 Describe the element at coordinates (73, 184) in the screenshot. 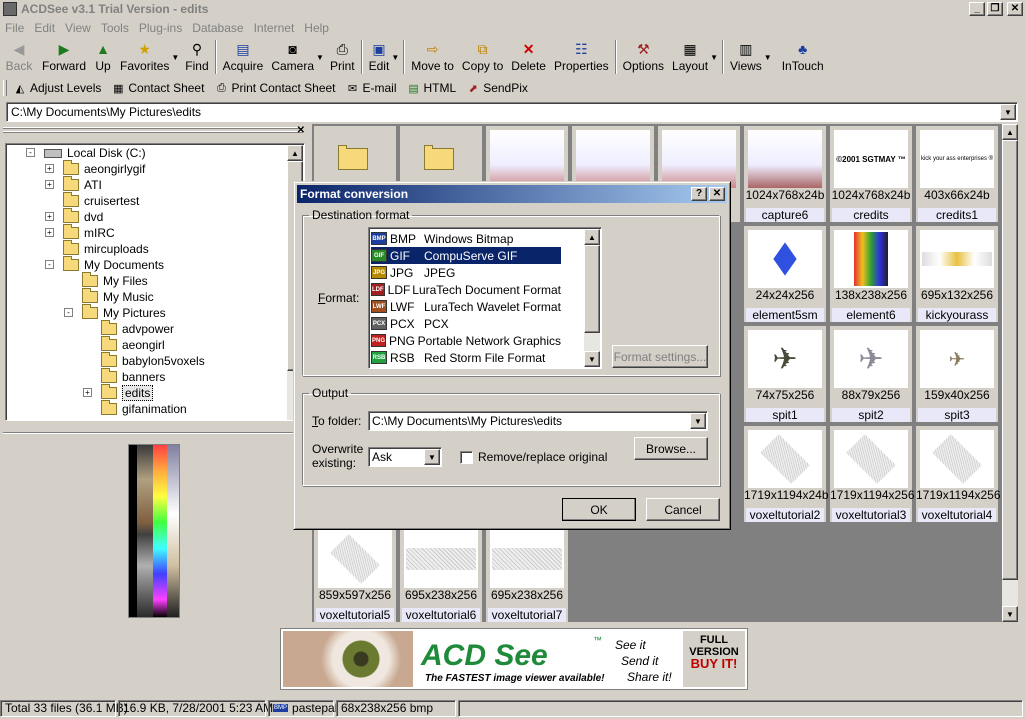

I see `tree-item: + ATI` at that location.